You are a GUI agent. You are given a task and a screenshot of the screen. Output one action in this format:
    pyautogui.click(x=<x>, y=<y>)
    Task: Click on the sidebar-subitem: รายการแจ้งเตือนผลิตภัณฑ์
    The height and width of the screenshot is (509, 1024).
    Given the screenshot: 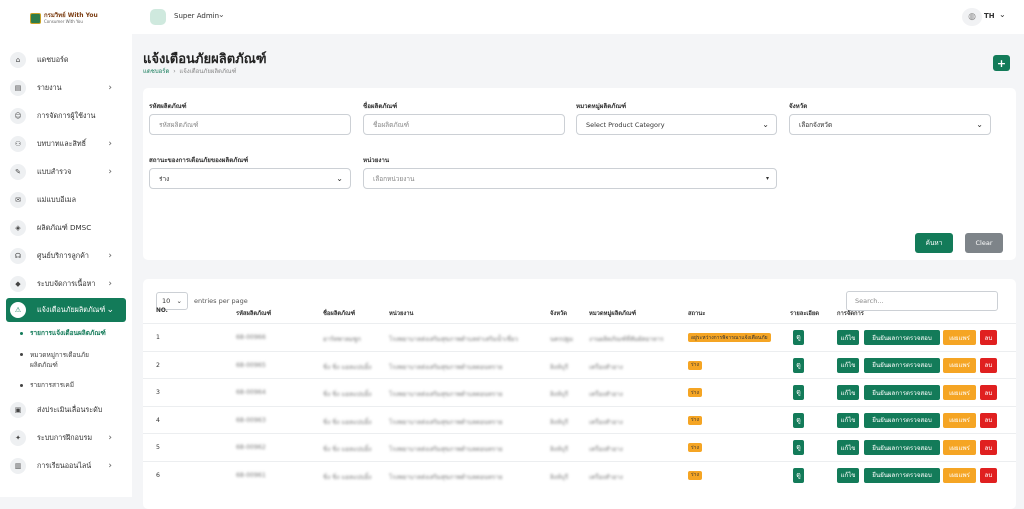 What is the action you would take?
    pyautogui.click(x=66, y=333)
    